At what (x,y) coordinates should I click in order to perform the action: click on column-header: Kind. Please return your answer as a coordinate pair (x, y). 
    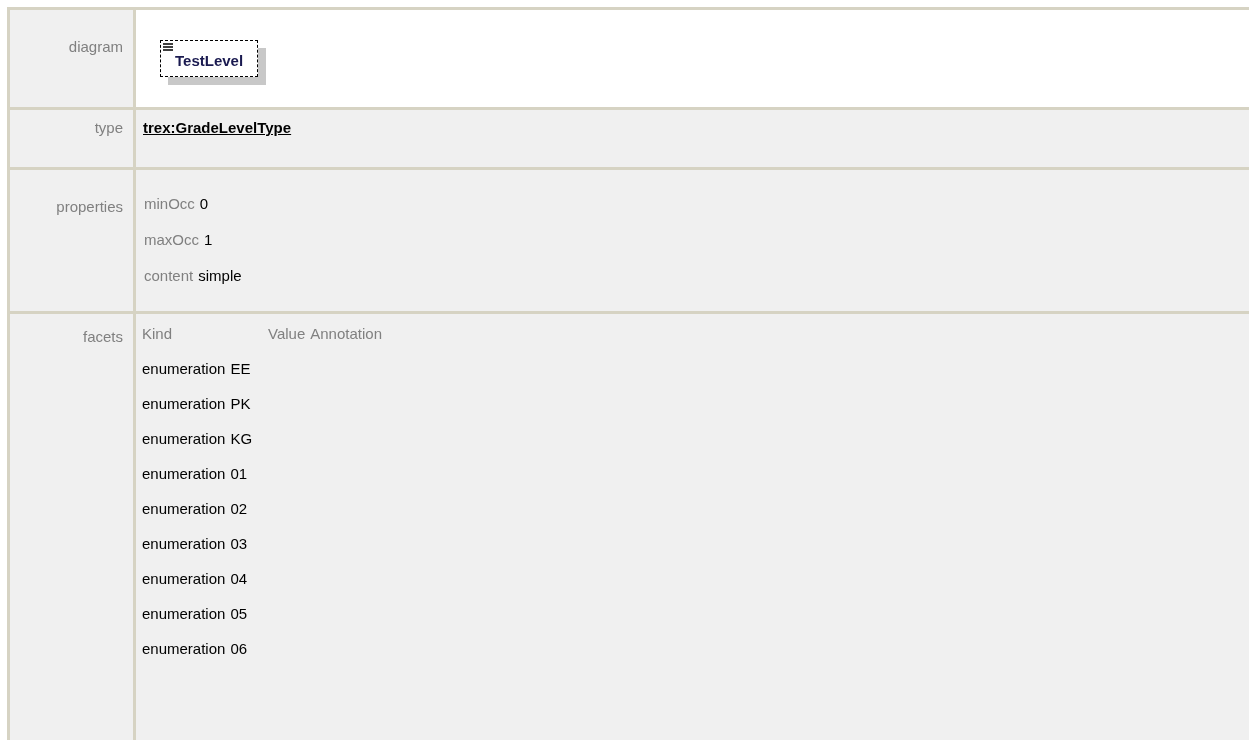
    Looking at the image, I should click on (158, 333).